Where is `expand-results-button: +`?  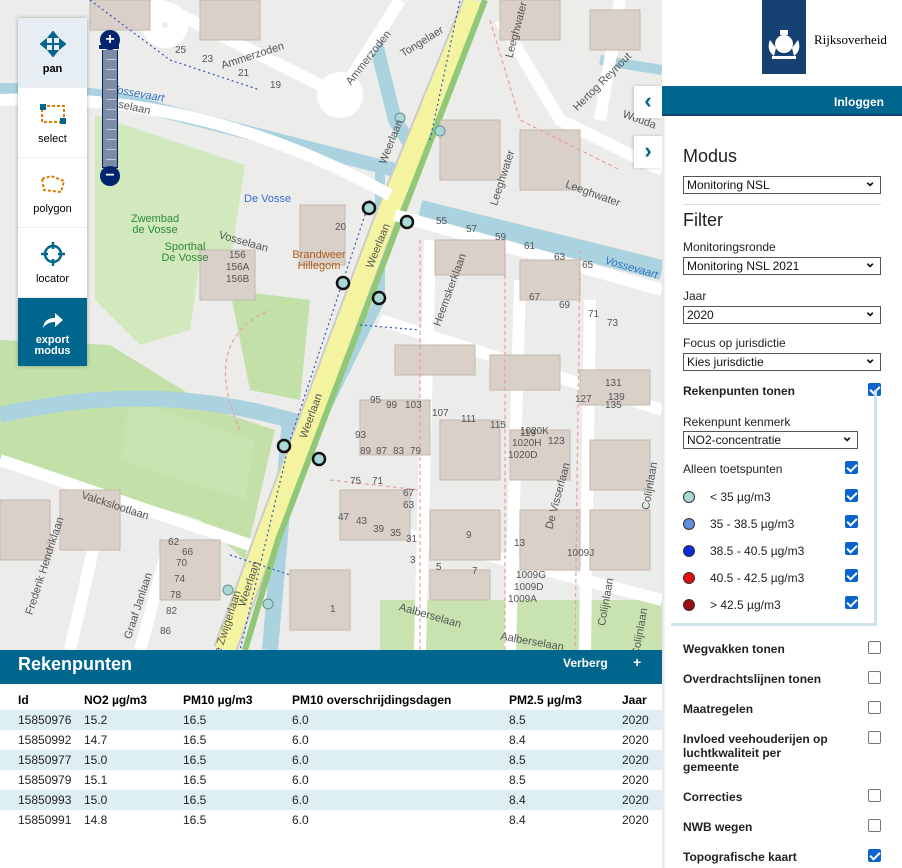 expand-results-button: + is located at coordinates (637, 662).